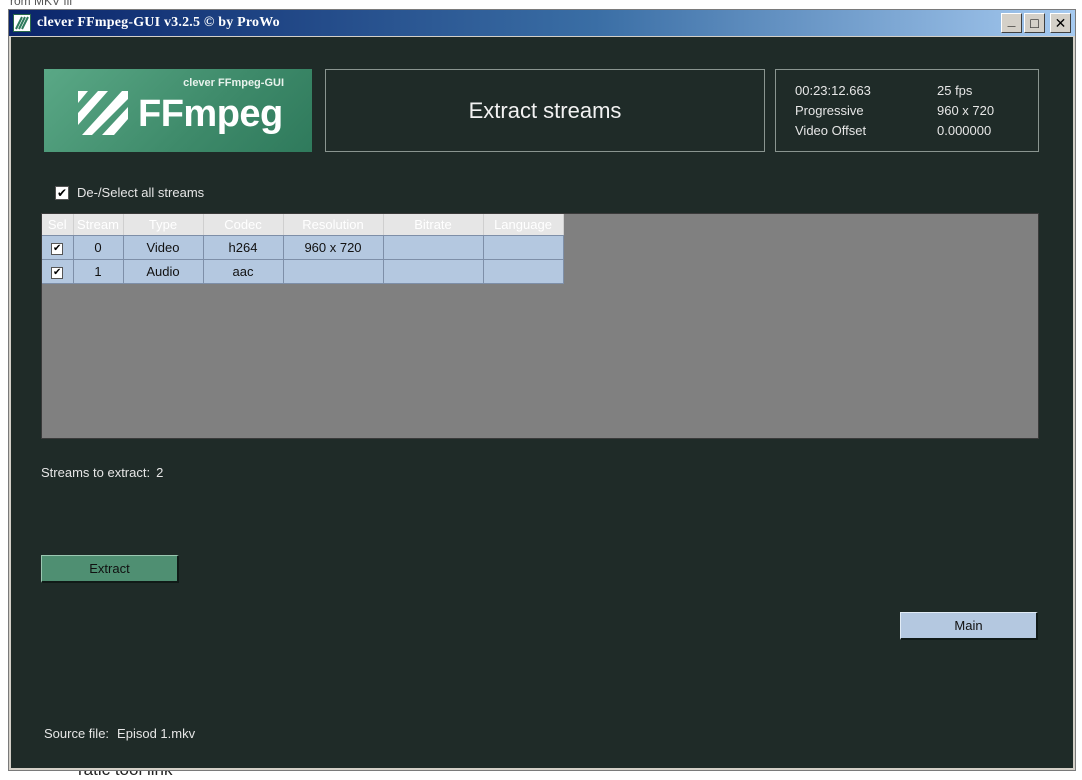 The height and width of the screenshot is (780, 1082). I want to click on app-icon, so click(22, 23).